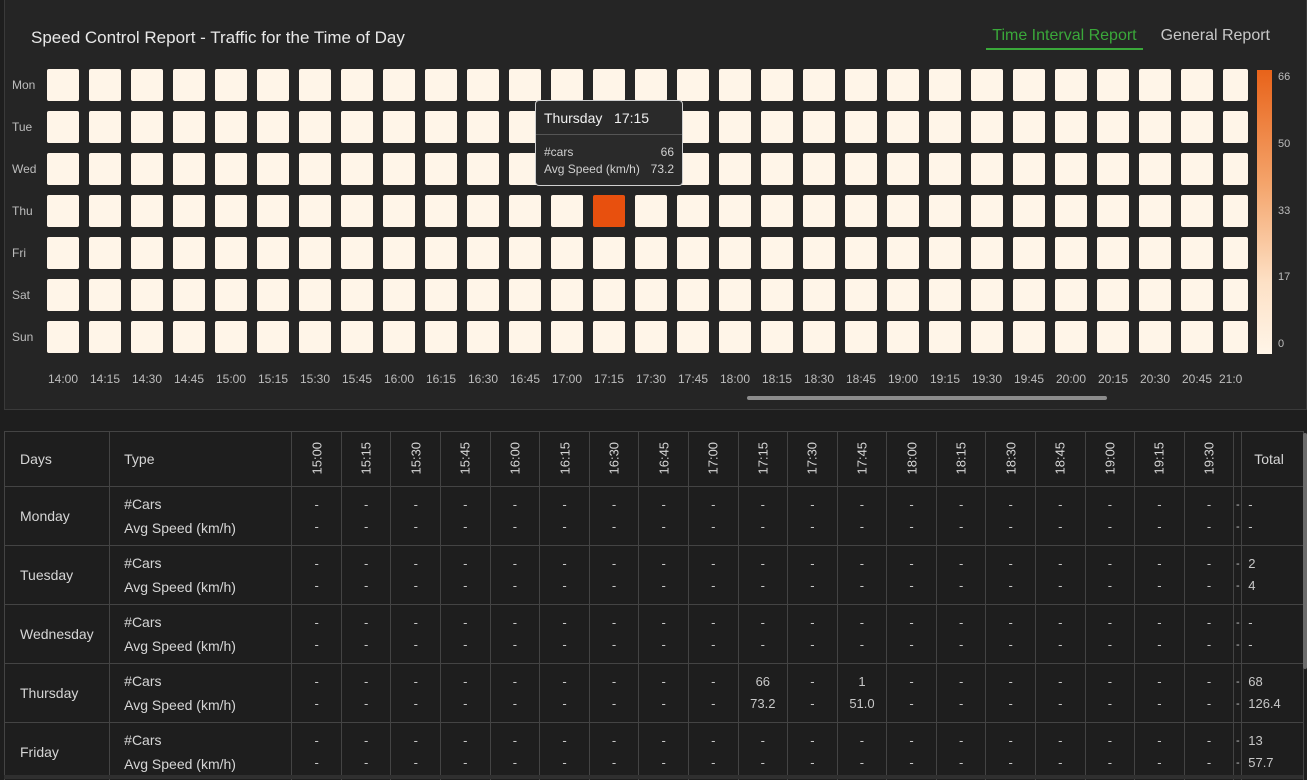  I want to click on table-horizontal-scrollbar, so click(653, 777).